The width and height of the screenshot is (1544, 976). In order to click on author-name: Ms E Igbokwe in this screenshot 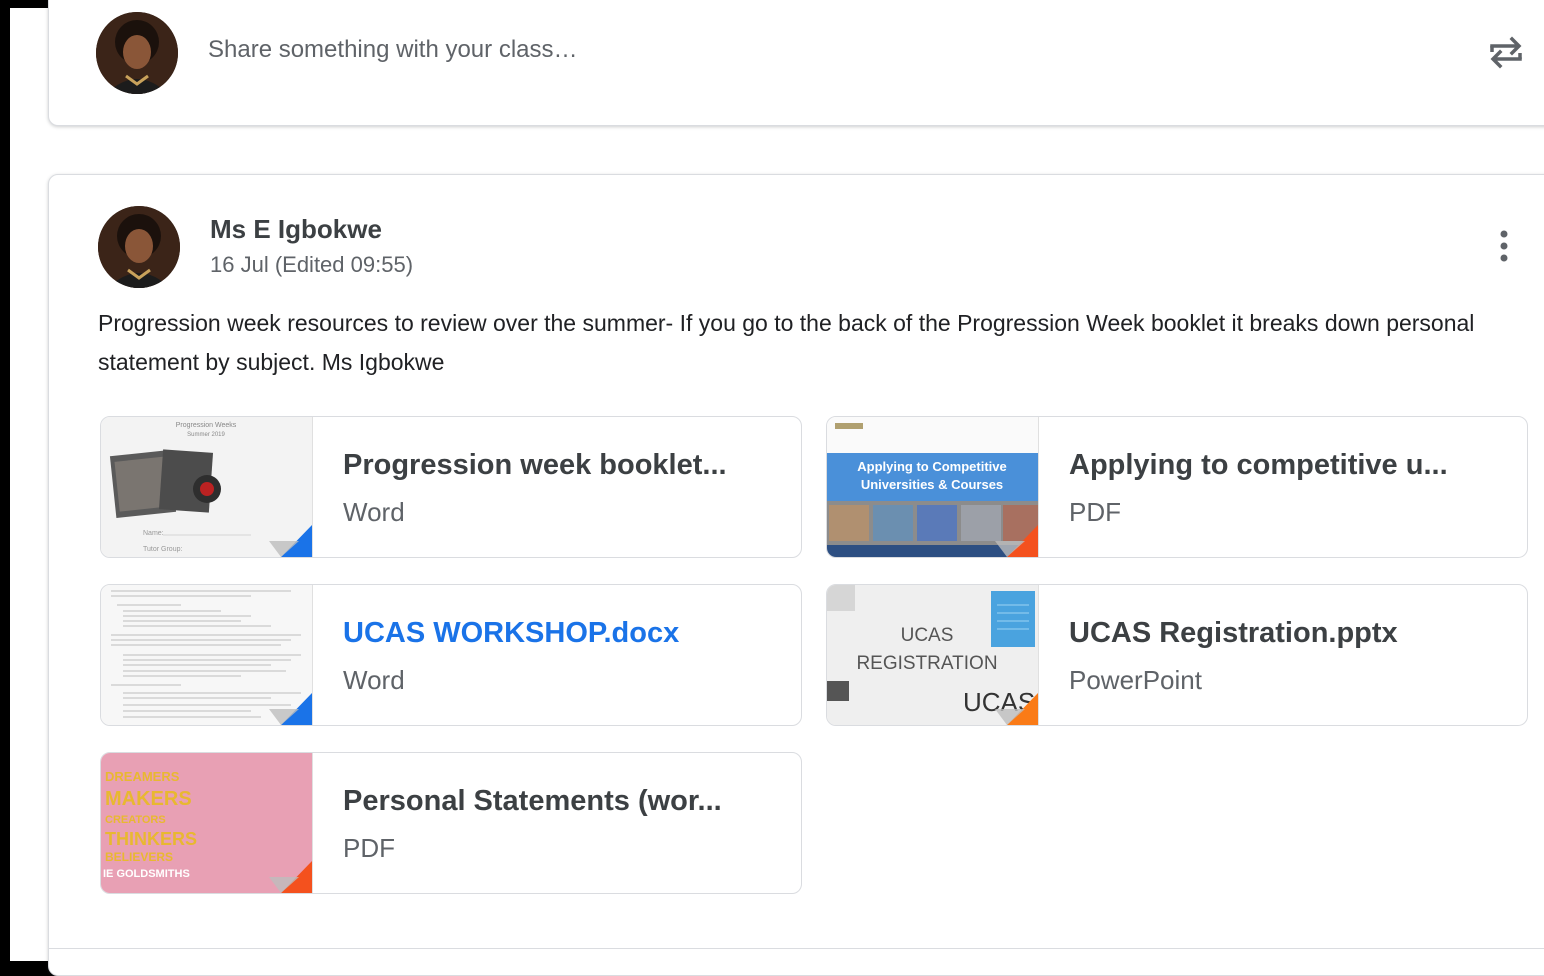, I will do `click(296, 229)`.